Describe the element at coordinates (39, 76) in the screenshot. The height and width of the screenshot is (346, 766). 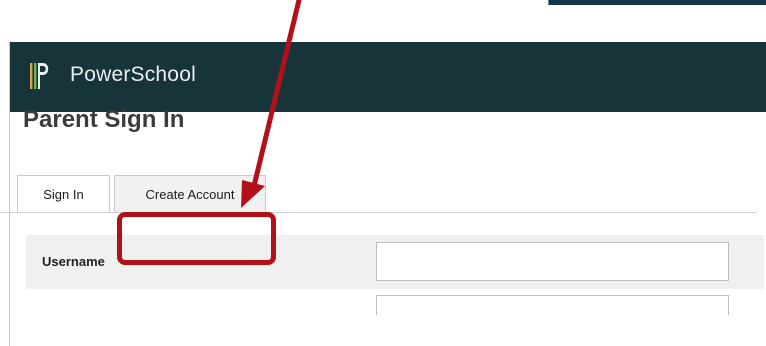
I see `powerschool-logo-icon` at that location.